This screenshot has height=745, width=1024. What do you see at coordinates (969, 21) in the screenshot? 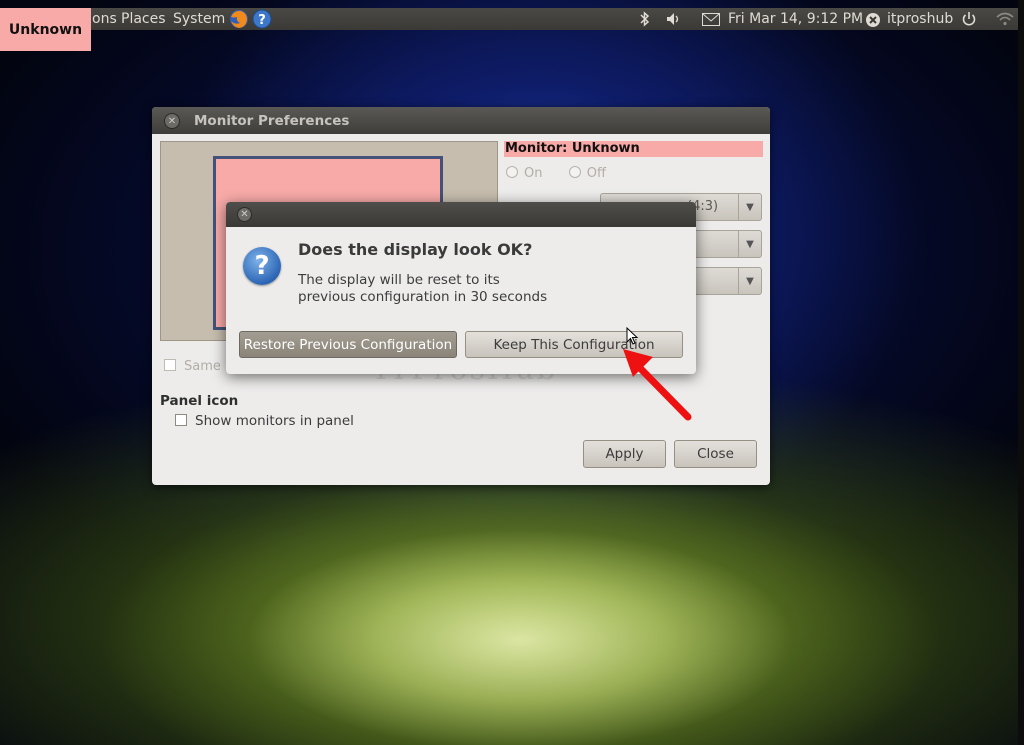
I see `power-icon` at bounding box center [969, 21].